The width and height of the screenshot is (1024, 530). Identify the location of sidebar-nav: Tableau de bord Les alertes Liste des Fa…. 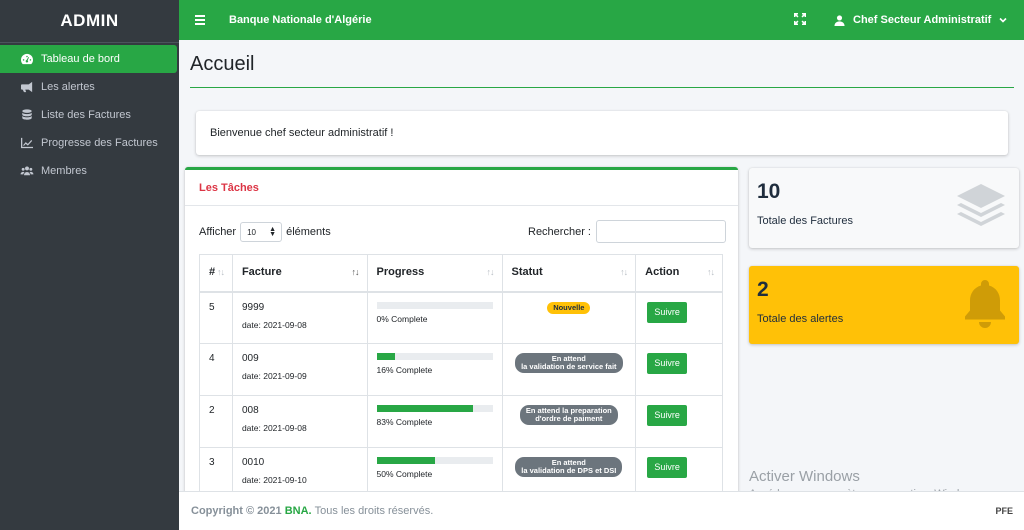
(89, 114).